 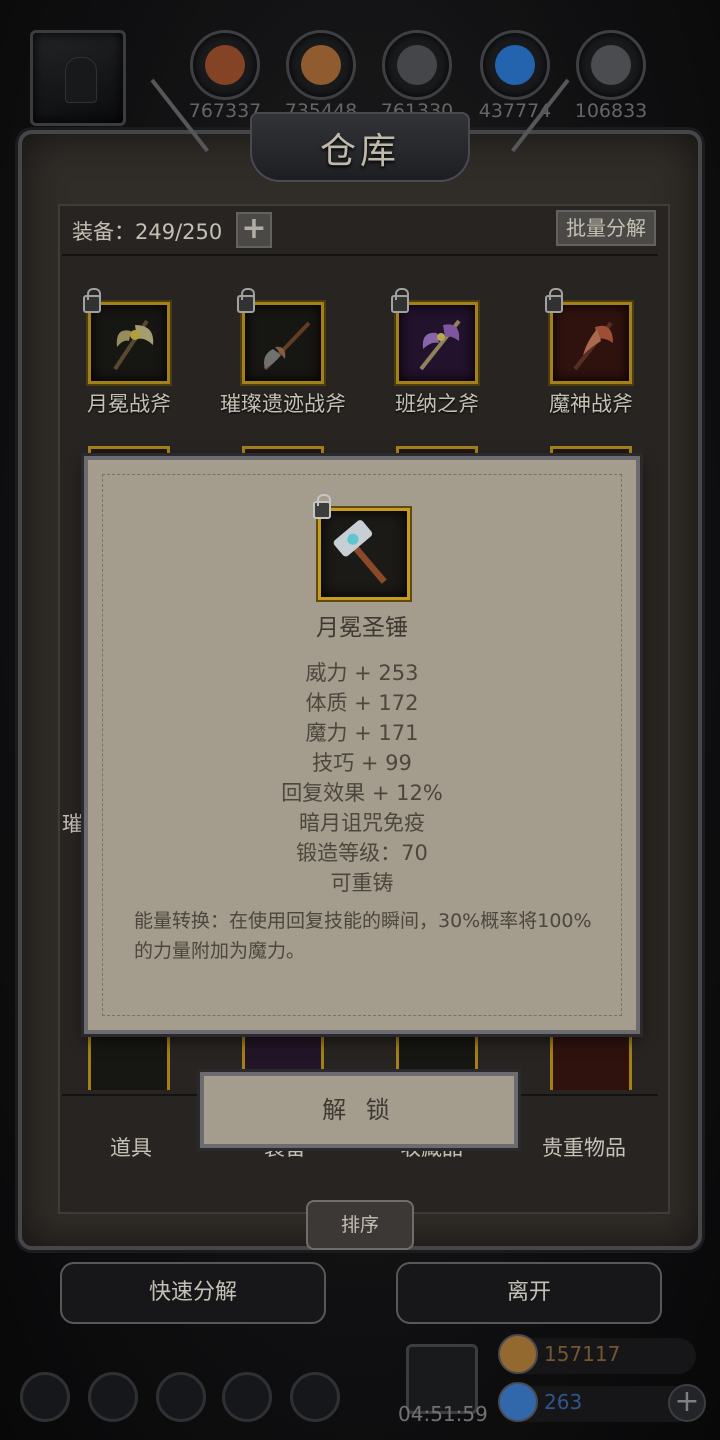 I want to click on item-slot, so click(x=361, y=547).